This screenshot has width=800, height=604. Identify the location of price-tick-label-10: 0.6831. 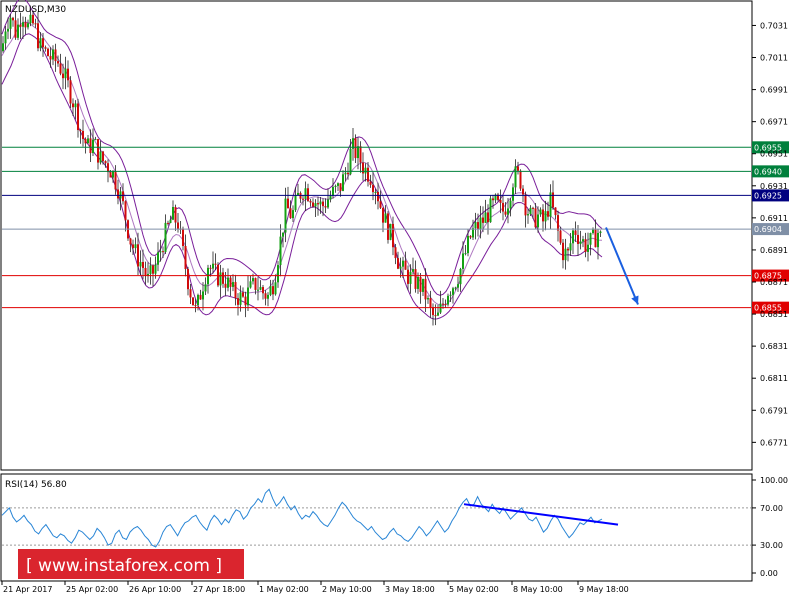
(774, 346).